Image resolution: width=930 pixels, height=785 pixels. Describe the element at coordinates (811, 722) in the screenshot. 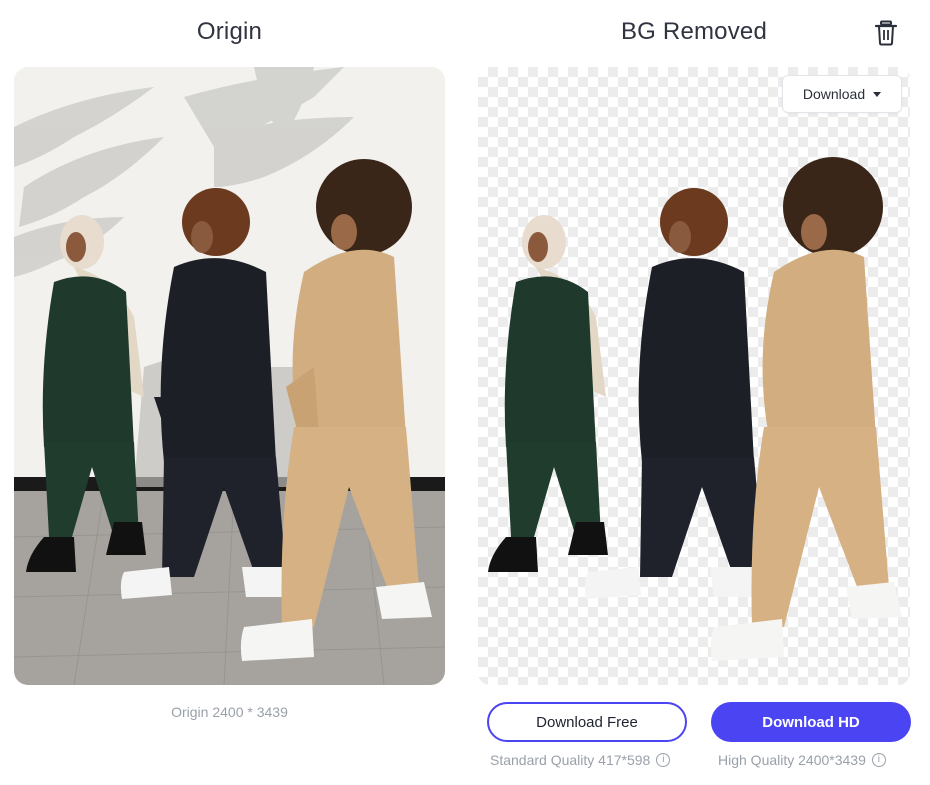

I see `download-hd-button: Download HD` at that location.